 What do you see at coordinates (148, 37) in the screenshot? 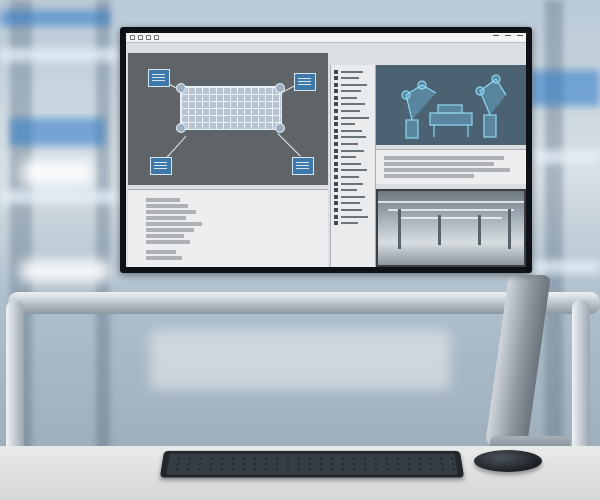
I see `grid-icon` at bounding box center [148, 37].